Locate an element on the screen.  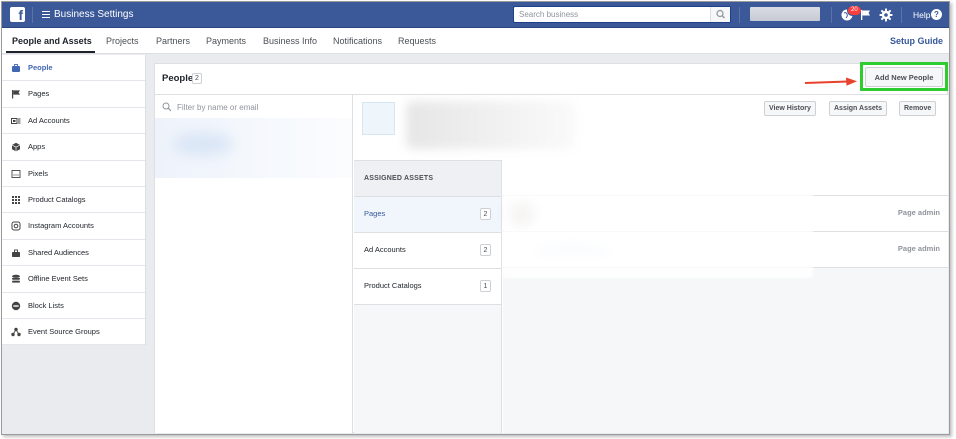
sidebar-item-pages: Pages is located at coordinates (73, 94).